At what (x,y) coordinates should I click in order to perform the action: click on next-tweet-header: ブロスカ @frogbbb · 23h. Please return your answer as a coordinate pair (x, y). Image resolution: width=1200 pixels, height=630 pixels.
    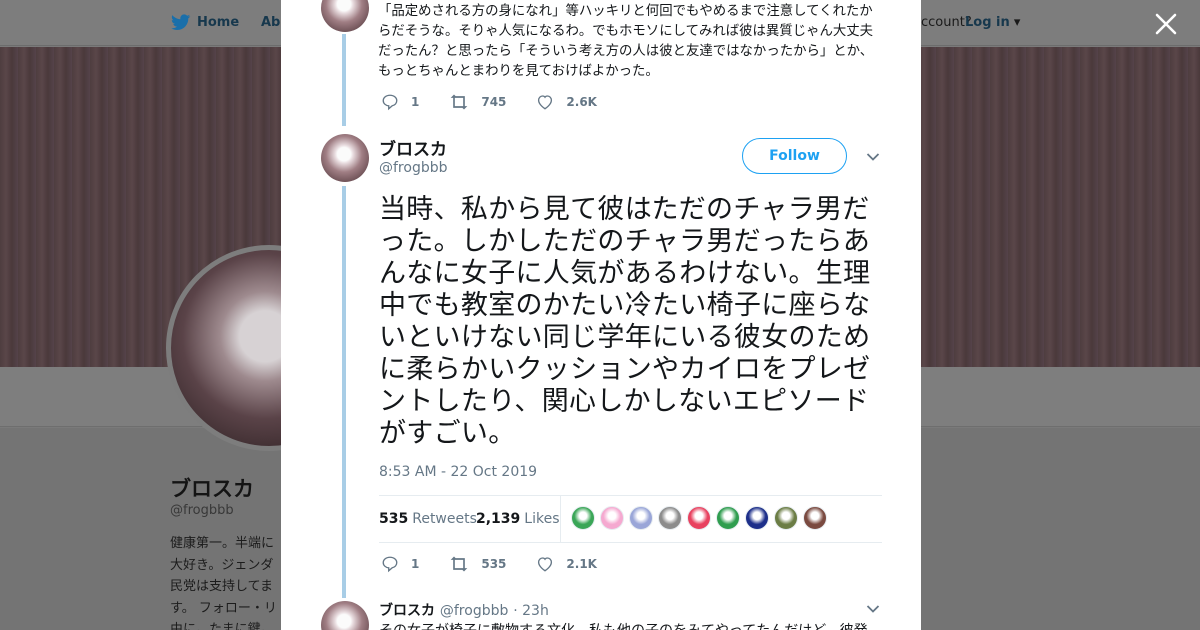
    Looking at the image, I should click on (464, 610).